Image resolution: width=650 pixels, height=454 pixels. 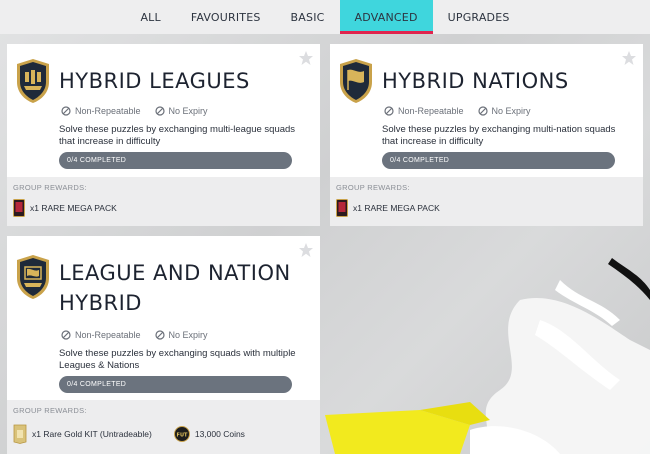 What do you see at coordinates (92, 434) in the screenshot?
I see `reward-label: x1 Rare Gold KIT (Untradeable)` at bounding box center [92, 434].